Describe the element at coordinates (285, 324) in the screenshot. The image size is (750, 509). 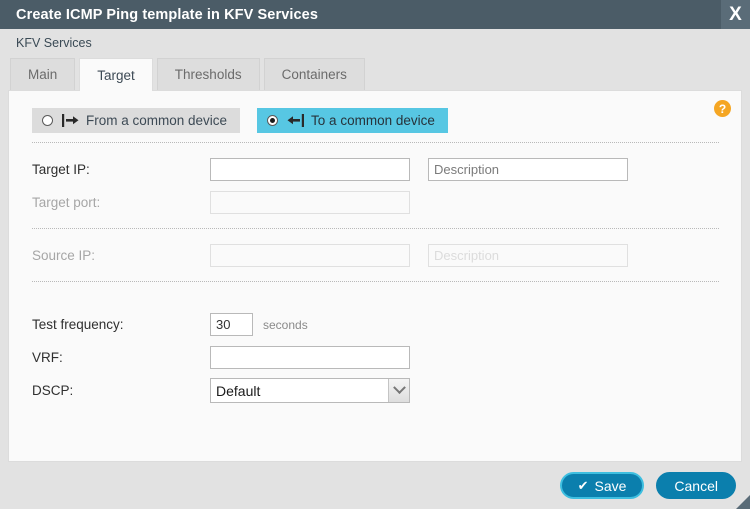
I see `test-frequency-unit: seconds` at that location.